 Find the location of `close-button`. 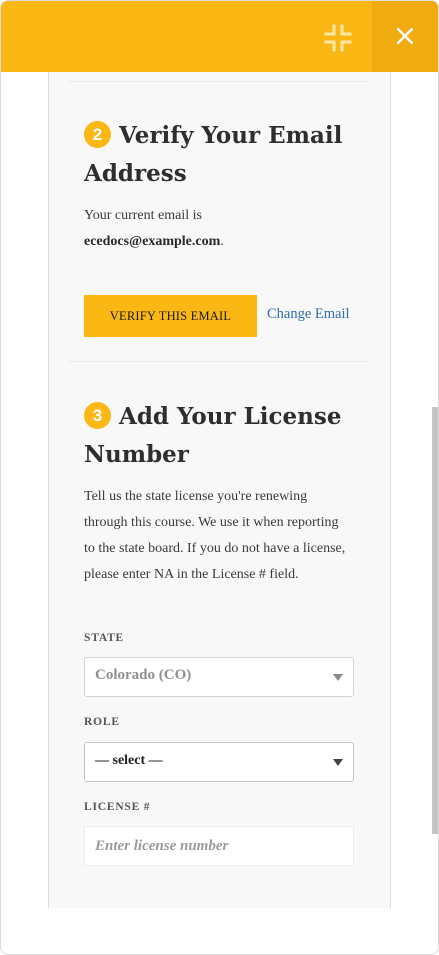

close-button is located at coordinates (405, 36).